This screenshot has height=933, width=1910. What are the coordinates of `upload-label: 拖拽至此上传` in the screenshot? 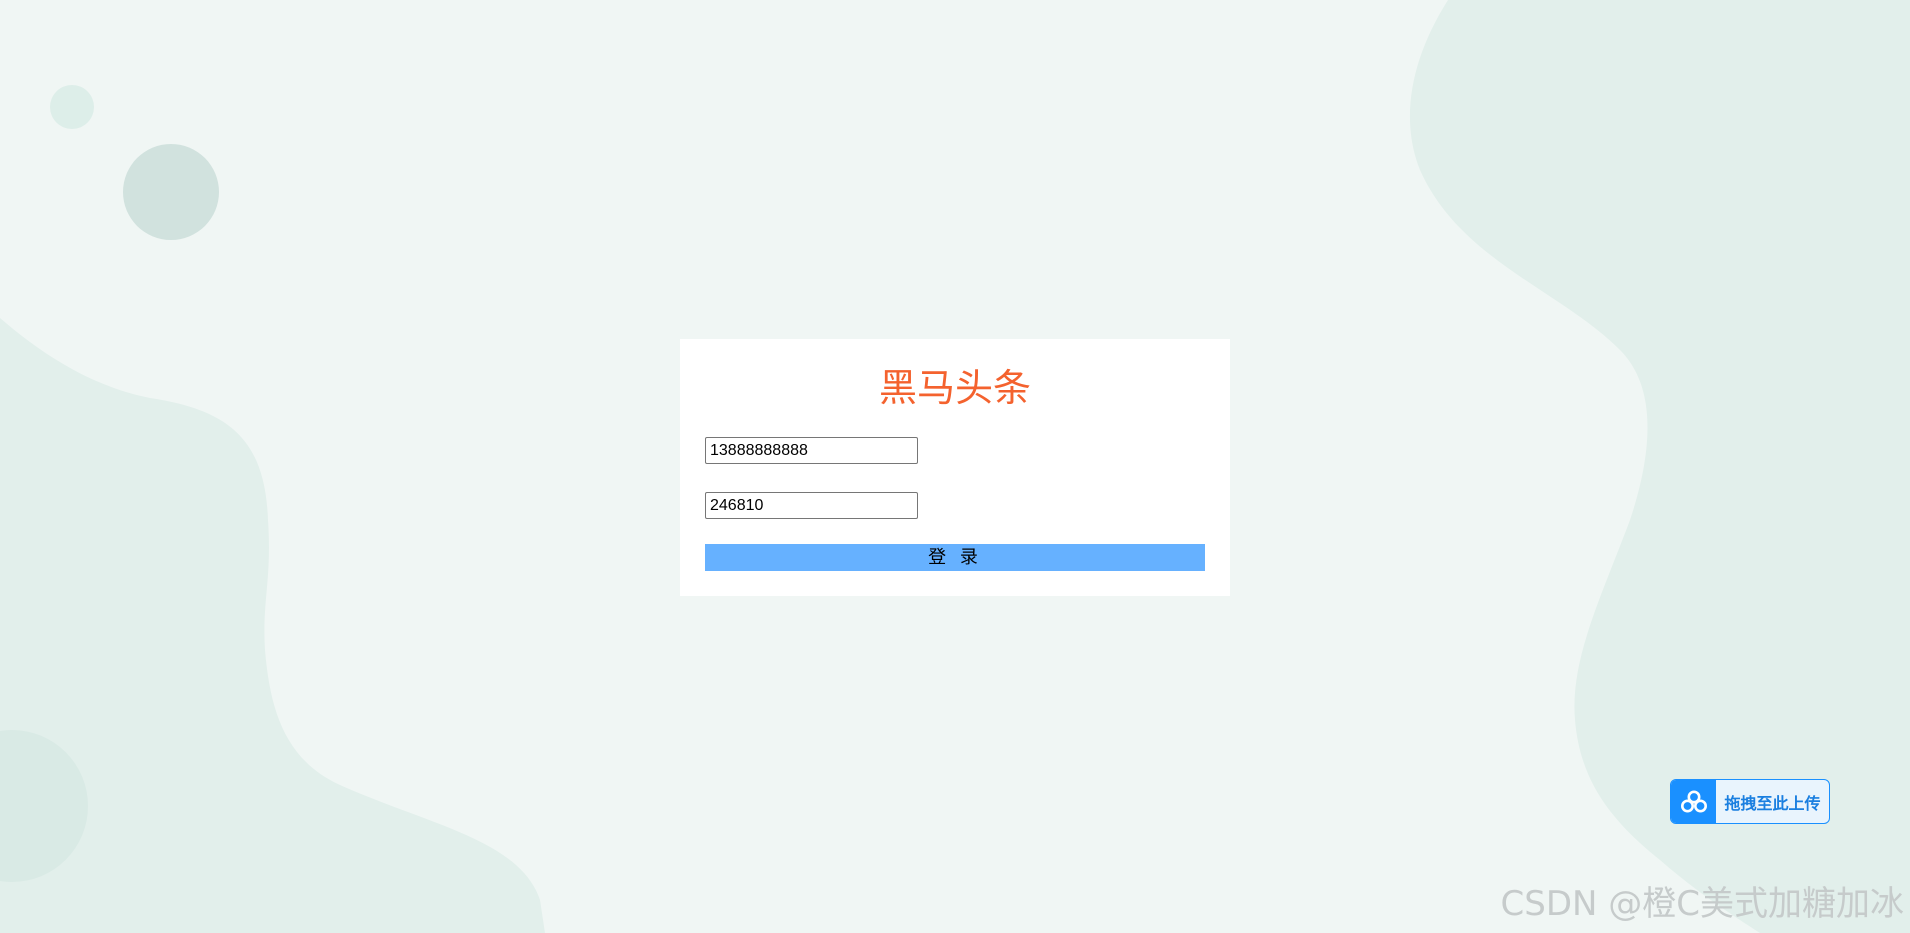 It's located at (1772, 803).